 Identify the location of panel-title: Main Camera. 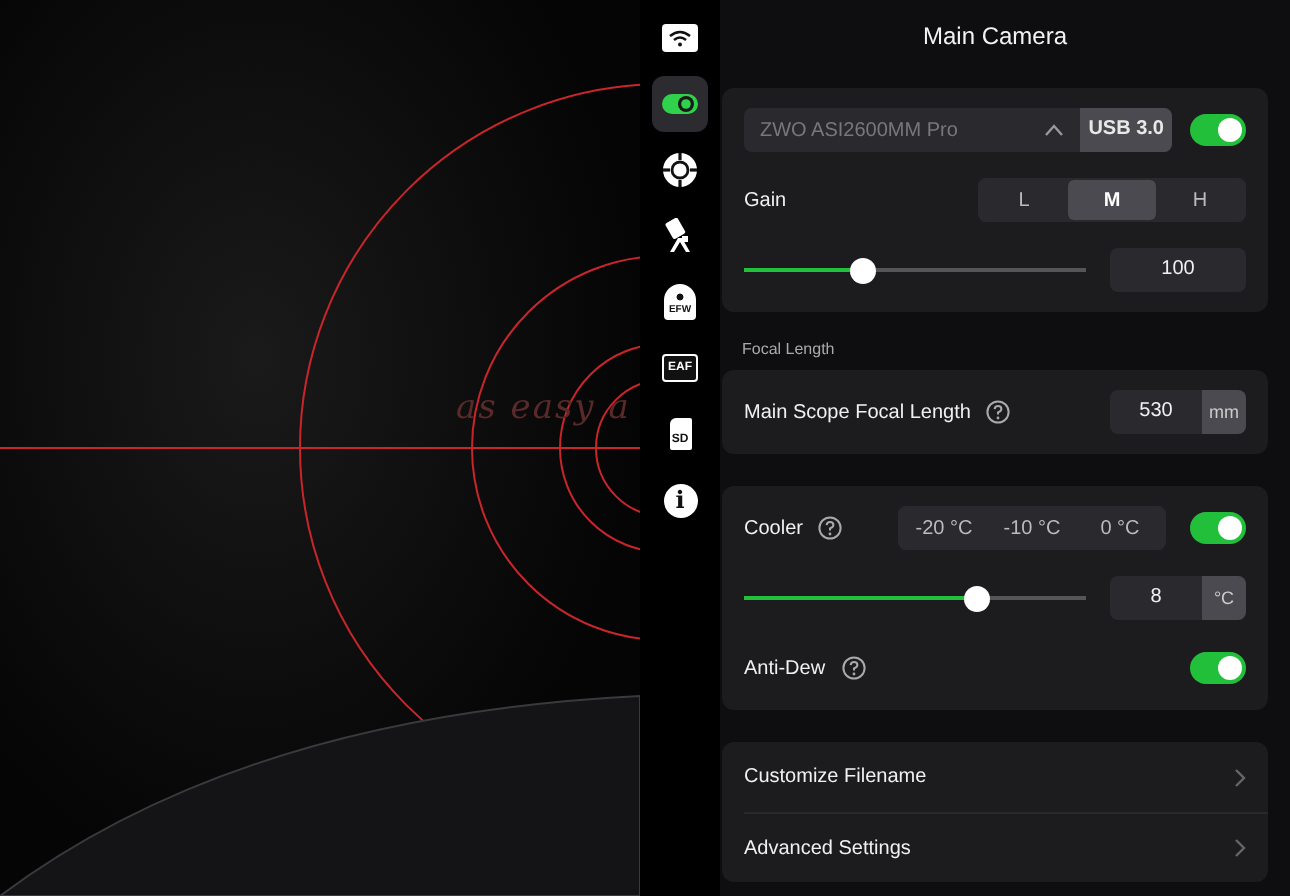
(995, 37).